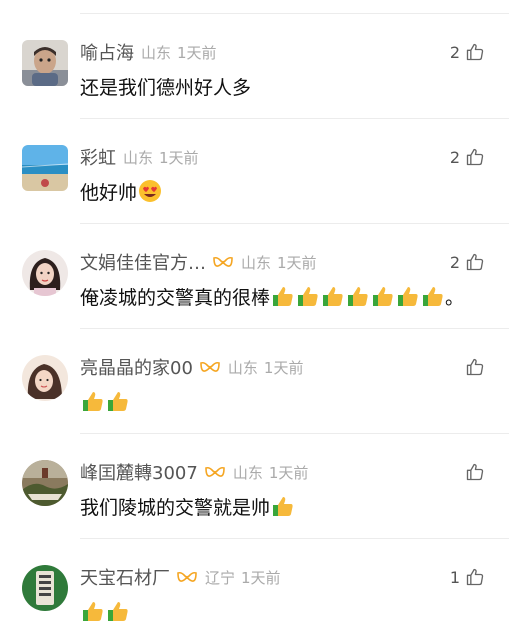 The height and width of the screenshot is (644, 509). I want to click on comment-meta: 彩虹 山东 1天前, so click(139, 157).